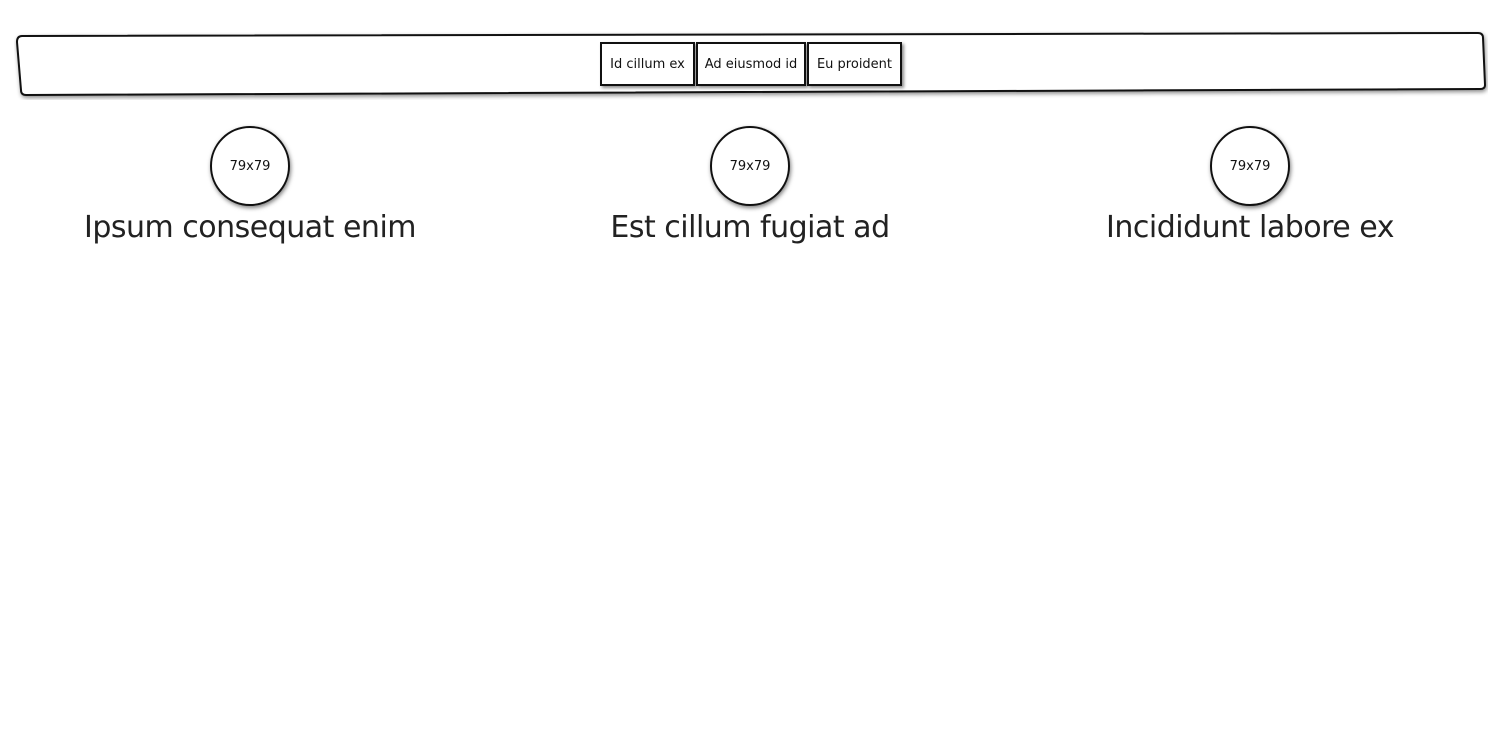 This screenshot has height=752, width=1500. What do you see at coordinates (647, 64) in the screenshot?
I see `nav-button-id-cillum-ex: Id cillum ex` at bounding box center [647, 64].